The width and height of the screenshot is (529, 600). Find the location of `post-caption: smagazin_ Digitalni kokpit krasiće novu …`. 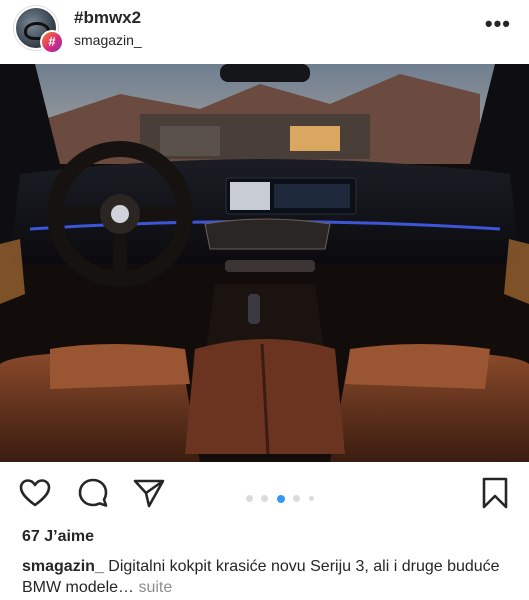

post-caption: smagazin_ Digitalni kokpit krasiće novu … is located at coordinates (269, 577).